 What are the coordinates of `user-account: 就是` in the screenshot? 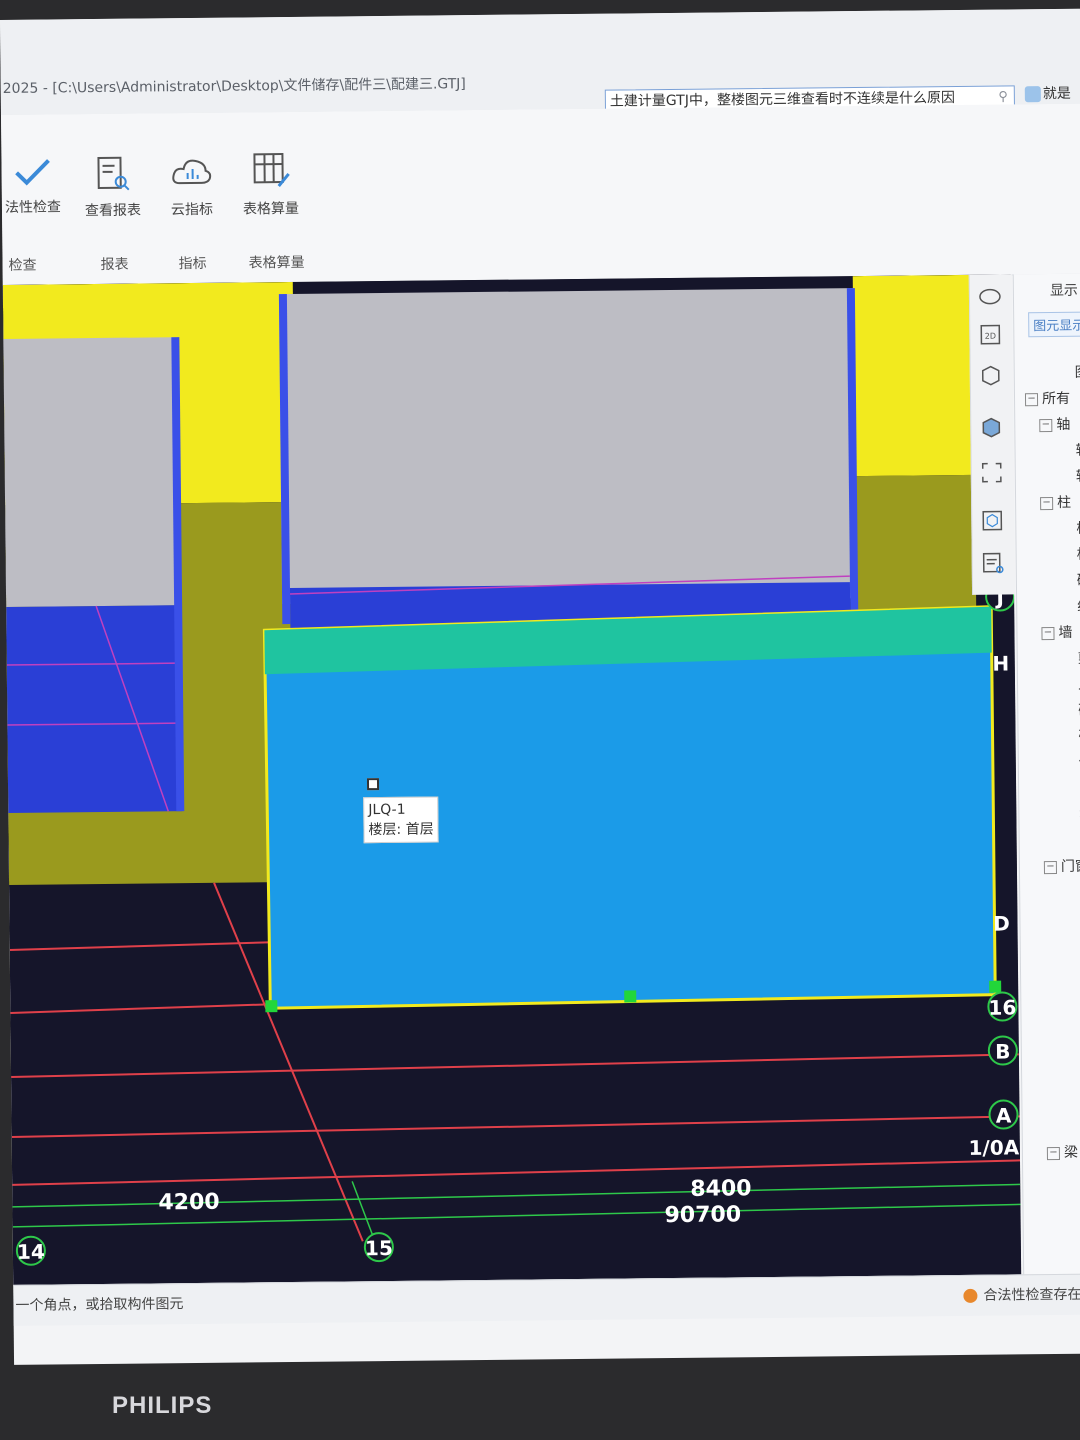 It's located at (1047, 93).